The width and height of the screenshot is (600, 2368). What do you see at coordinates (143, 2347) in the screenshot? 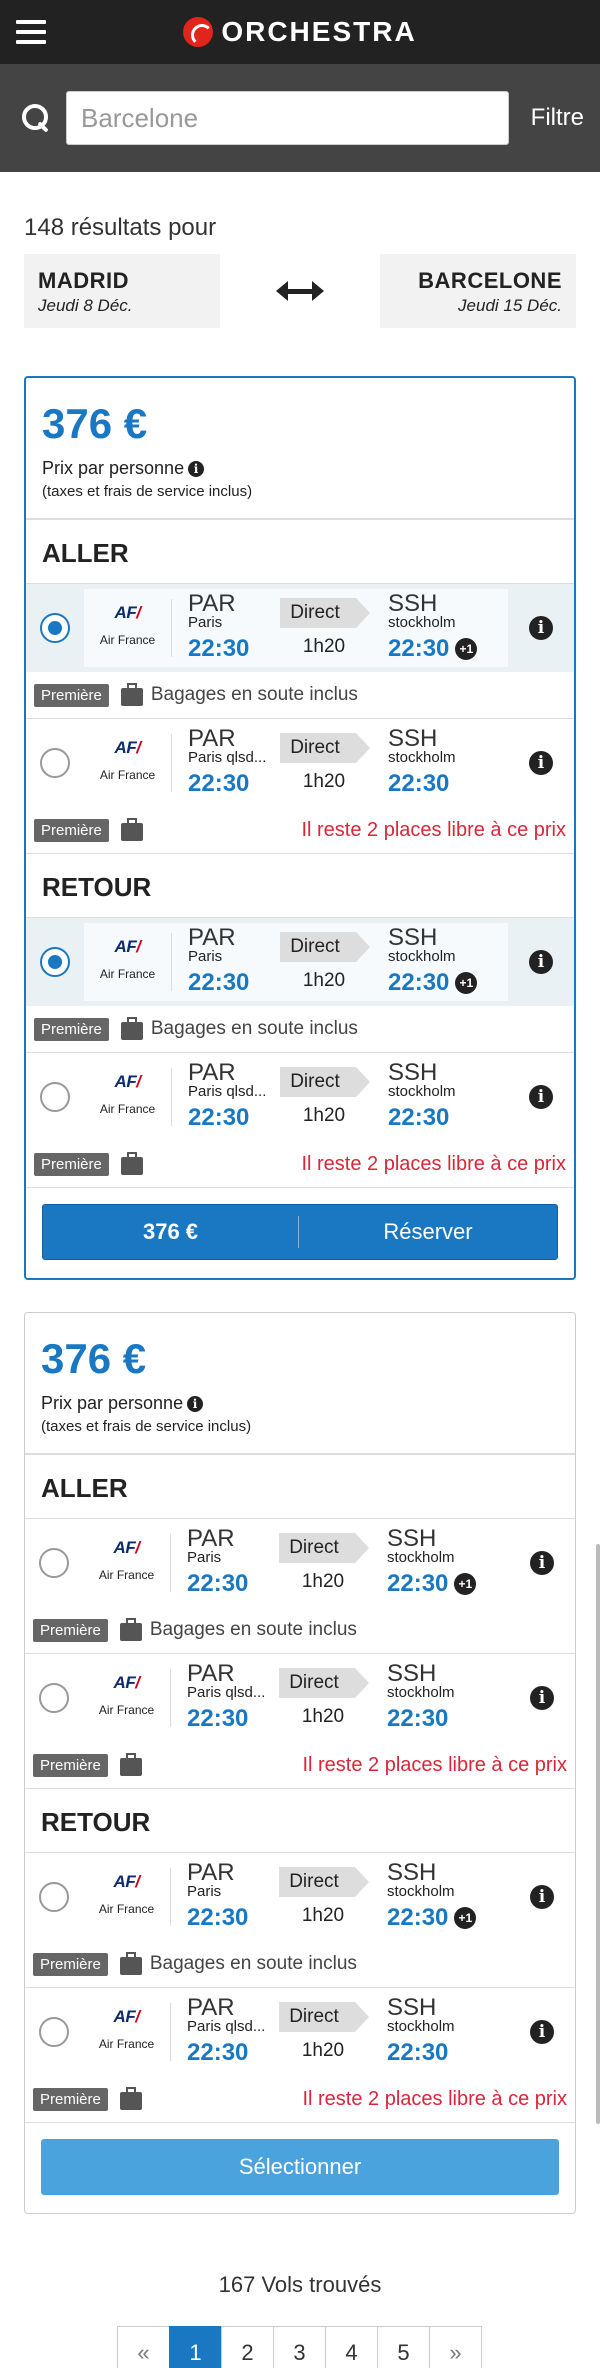
I see `pagination-prev: «` at bounding box center [143, 2347].